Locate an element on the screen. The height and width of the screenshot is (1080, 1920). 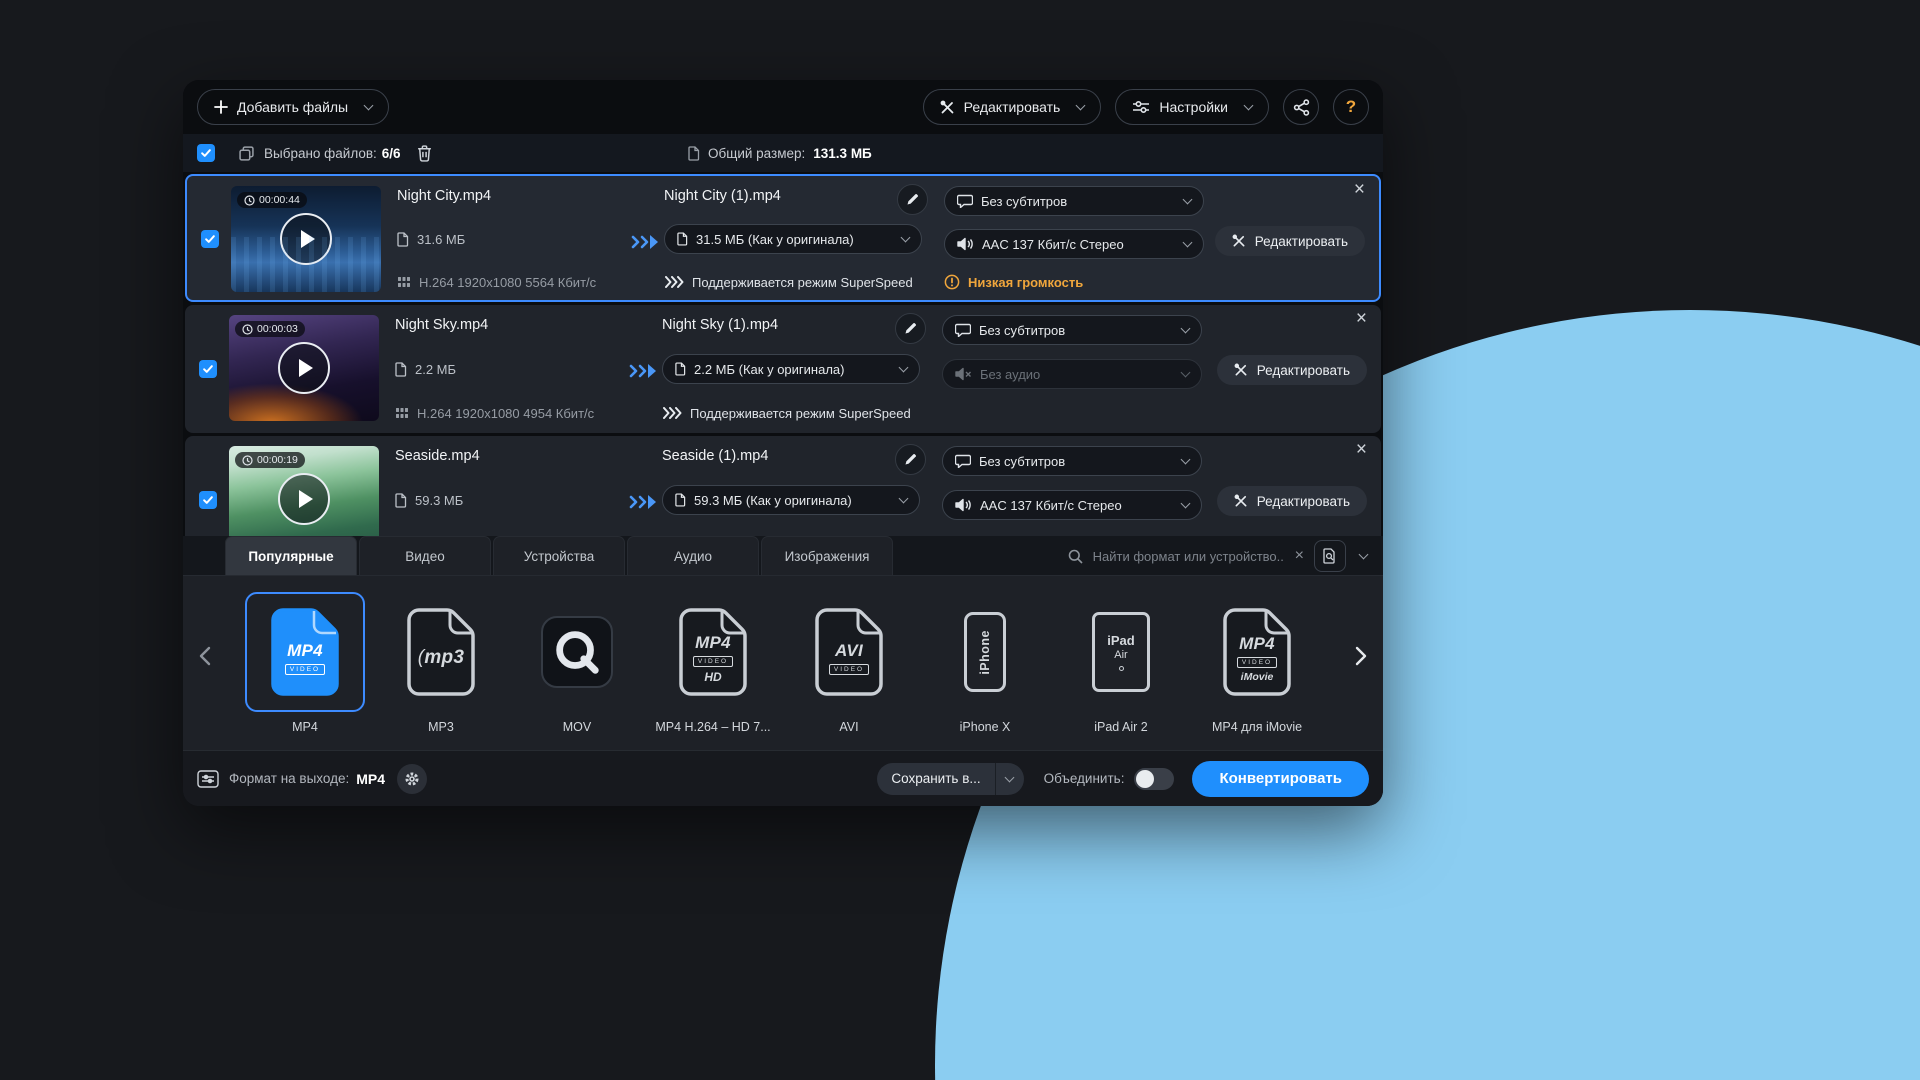
carousel-right-button is located at coordinates (1361, 656).